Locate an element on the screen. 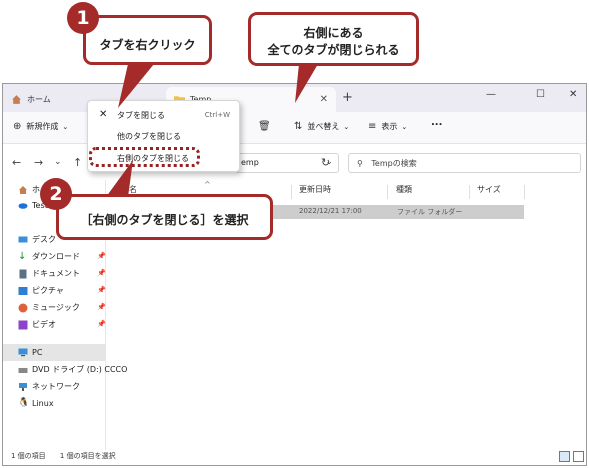 The height and width of the screenshot is (468, 589). callout-3-line-1: 右側にある is located at coordinates (333, 33).